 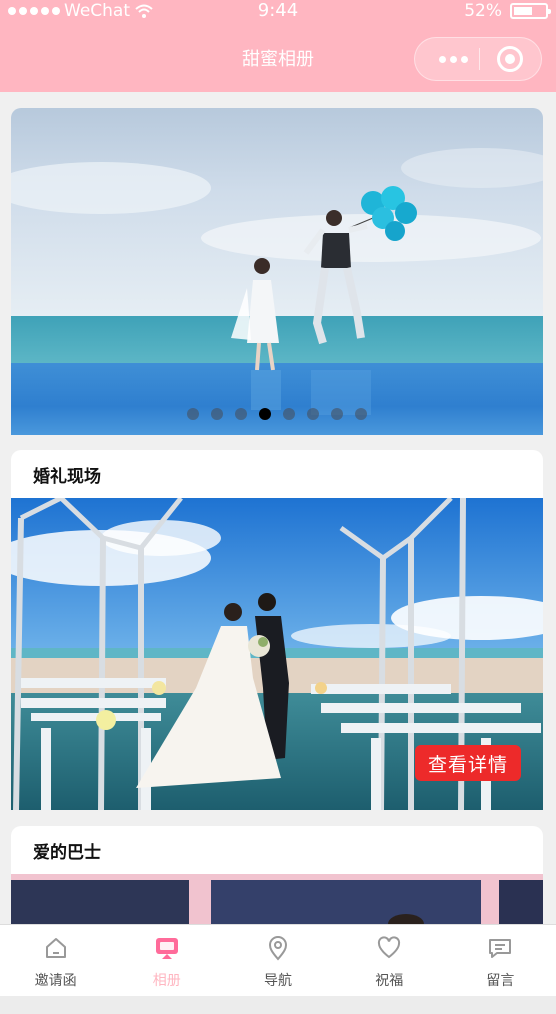 What do you see at coordinates (389, 947) in the screenshot?
I see `heart-icon` at bounding box center [389, 947].